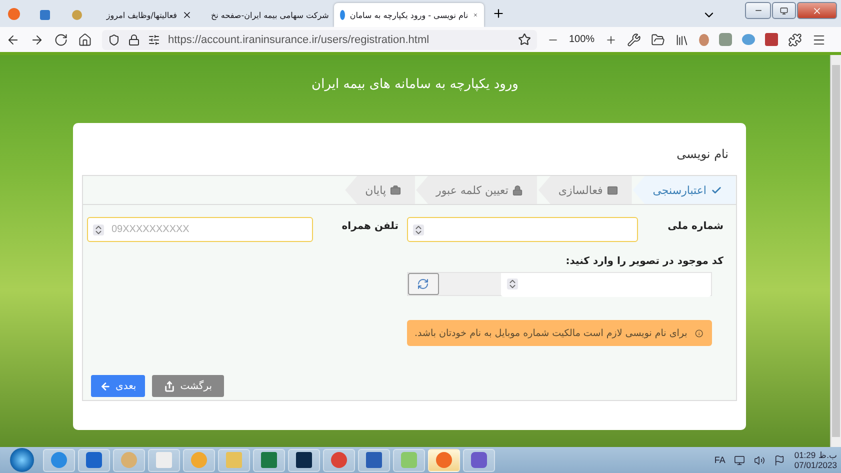 This screenshot has width=841, height=473. What do you see at coordinates (369, 226) in the screenshot?
I see `field-label: تلفن همراه` at bounding box center [369, 226].